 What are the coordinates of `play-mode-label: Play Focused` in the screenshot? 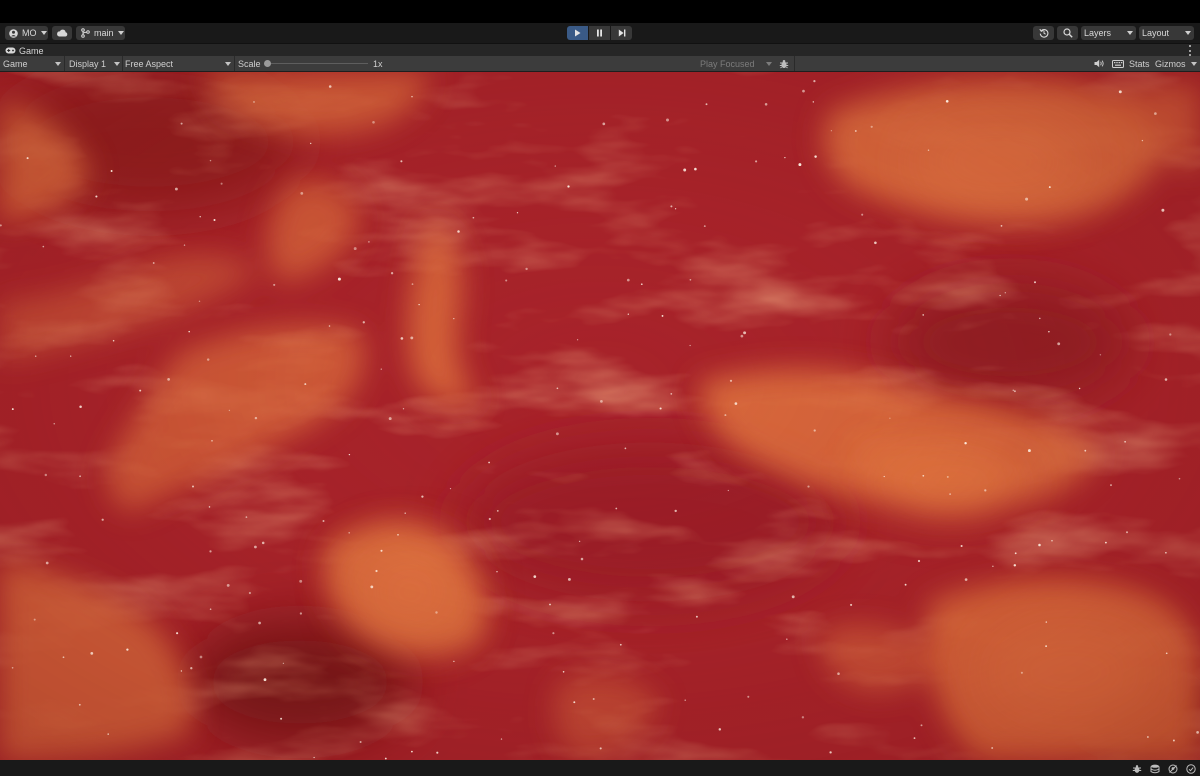 It's located at (727, 63).